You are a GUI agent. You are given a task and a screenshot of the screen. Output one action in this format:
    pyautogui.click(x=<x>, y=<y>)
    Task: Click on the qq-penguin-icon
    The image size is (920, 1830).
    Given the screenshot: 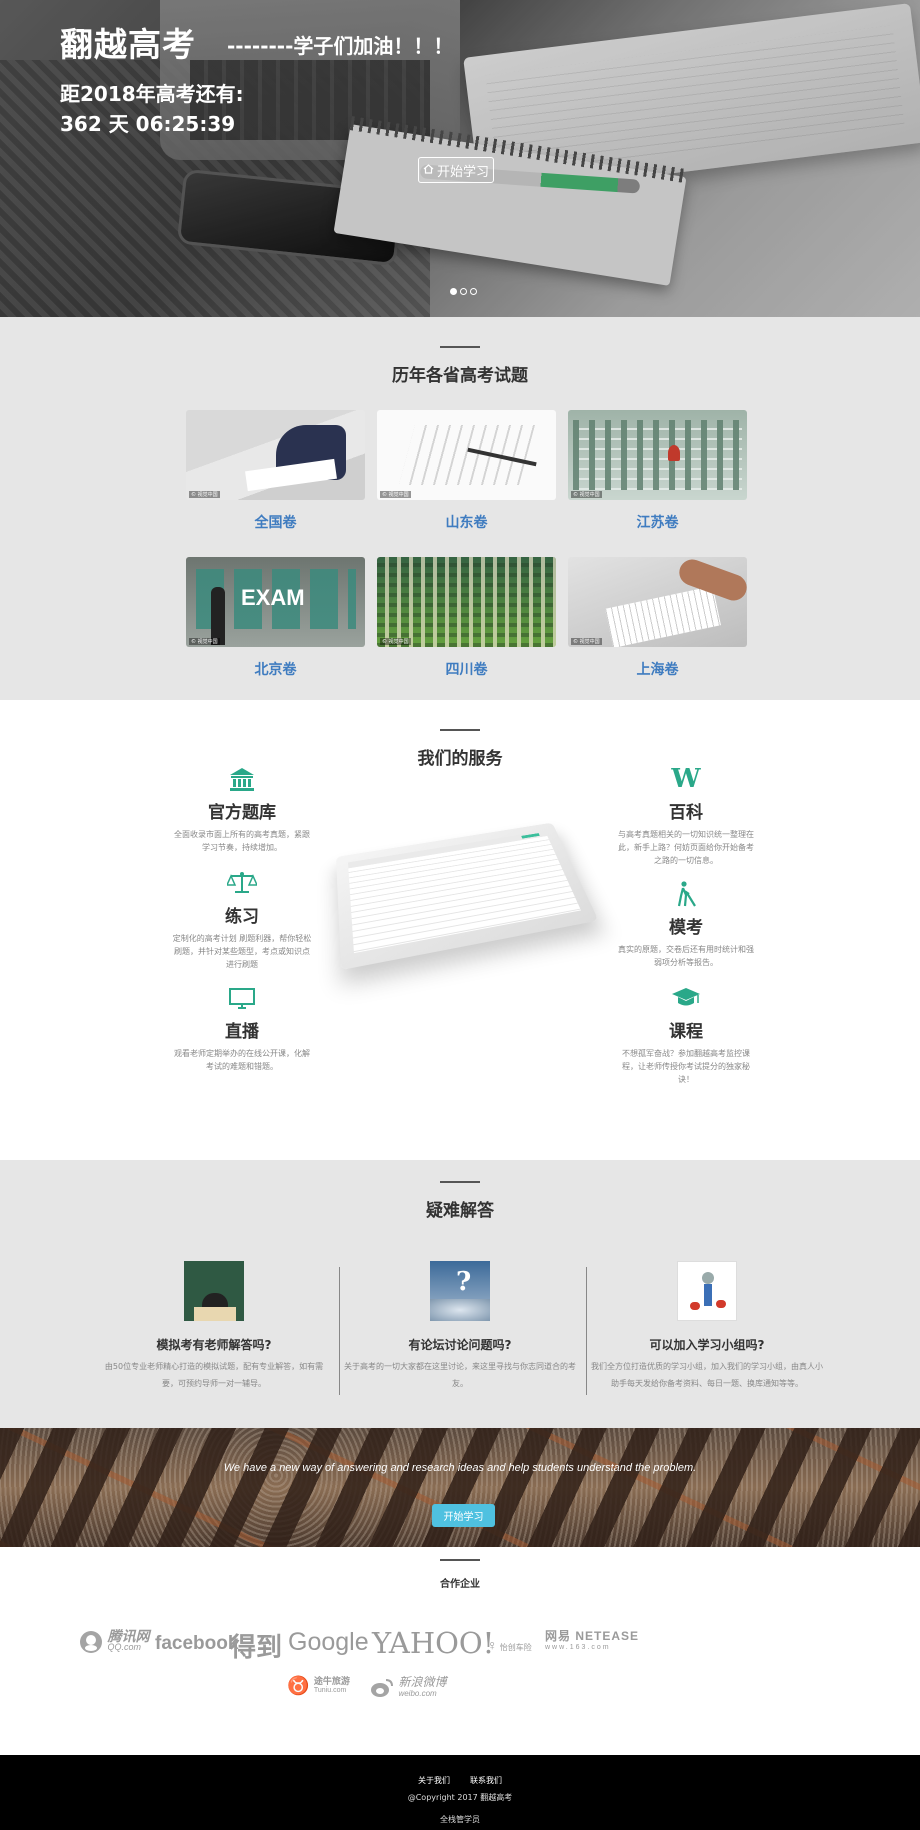 What is the action you would take?
    pyautogui.click(x=91, y=1642)
    